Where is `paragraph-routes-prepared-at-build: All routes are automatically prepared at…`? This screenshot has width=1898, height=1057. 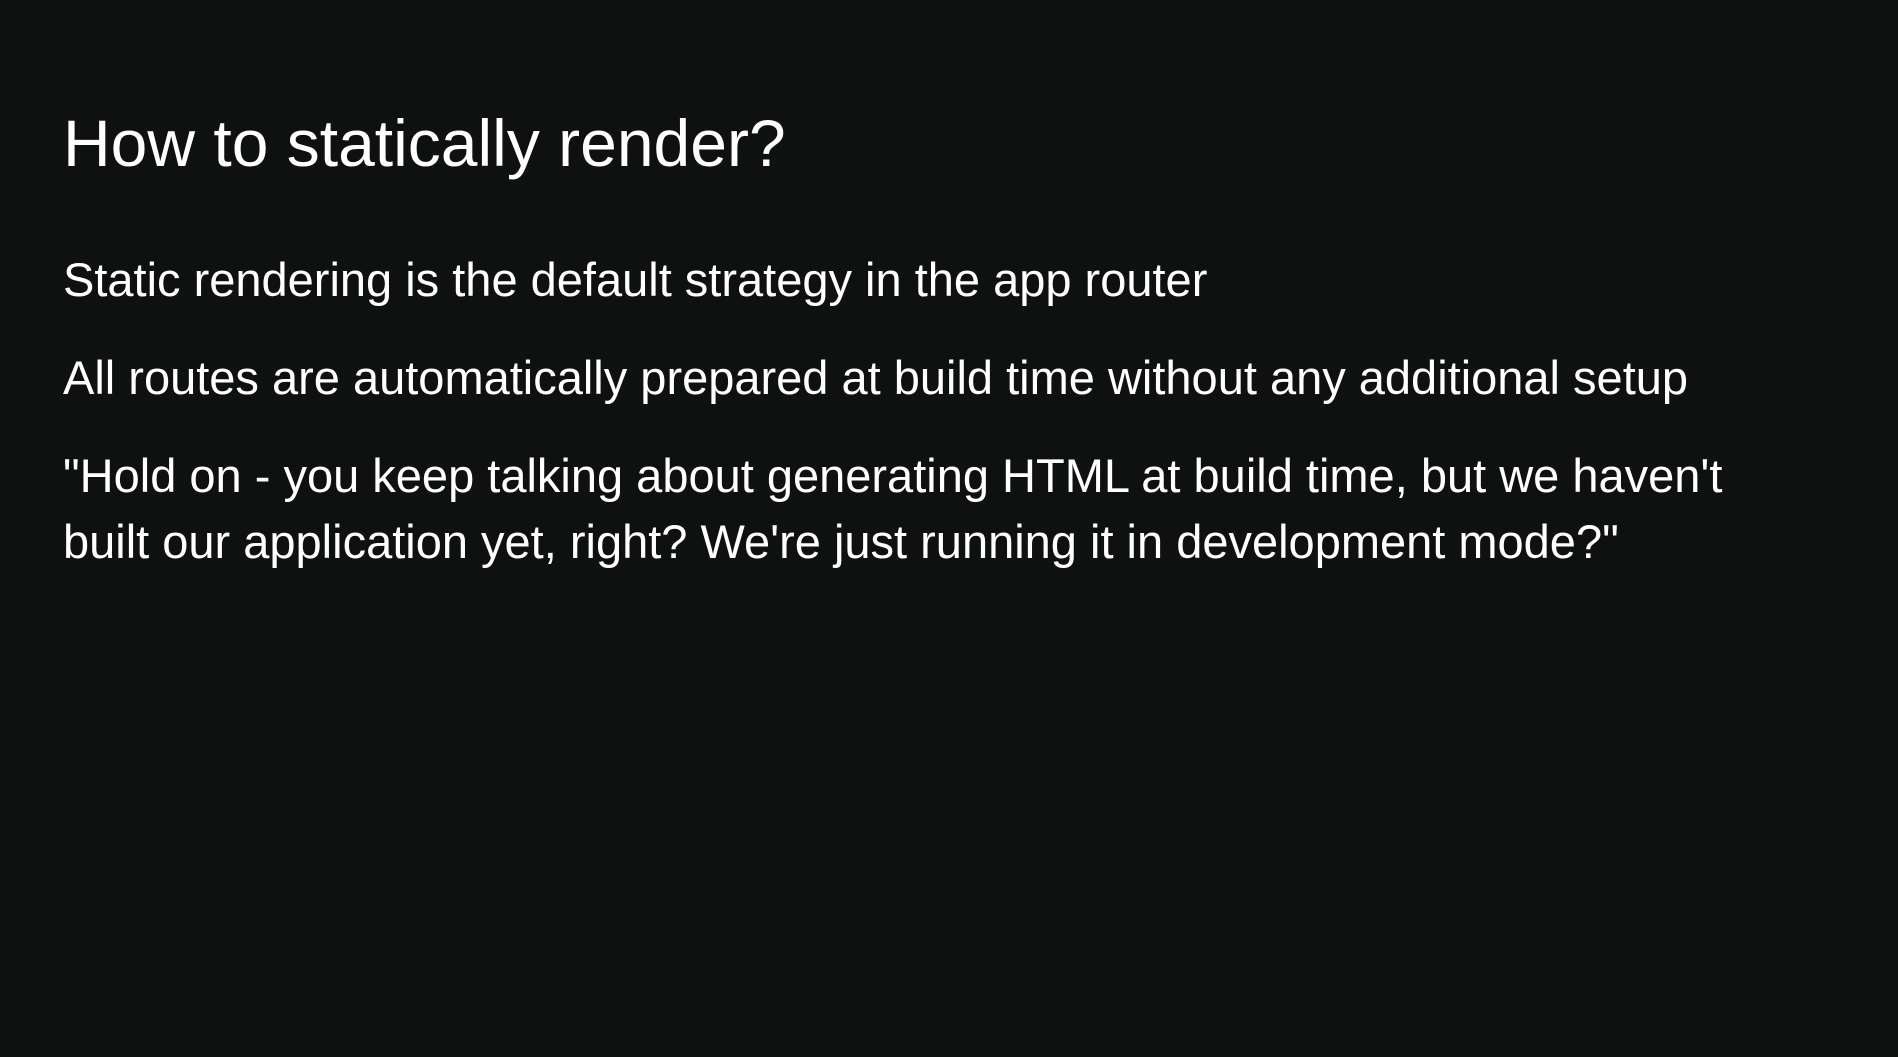 paragraph-routes-prepared-at-build: All routes are automatically prepared at… is located at coordinates (876, 377).